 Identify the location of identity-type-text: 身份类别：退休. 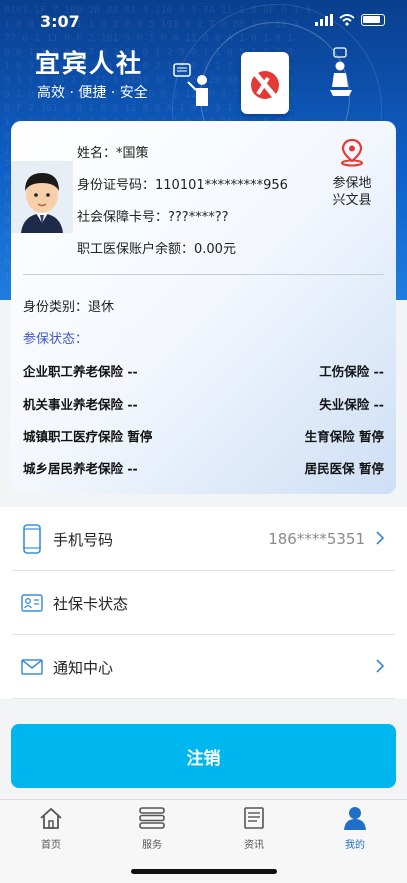
(69, 307).